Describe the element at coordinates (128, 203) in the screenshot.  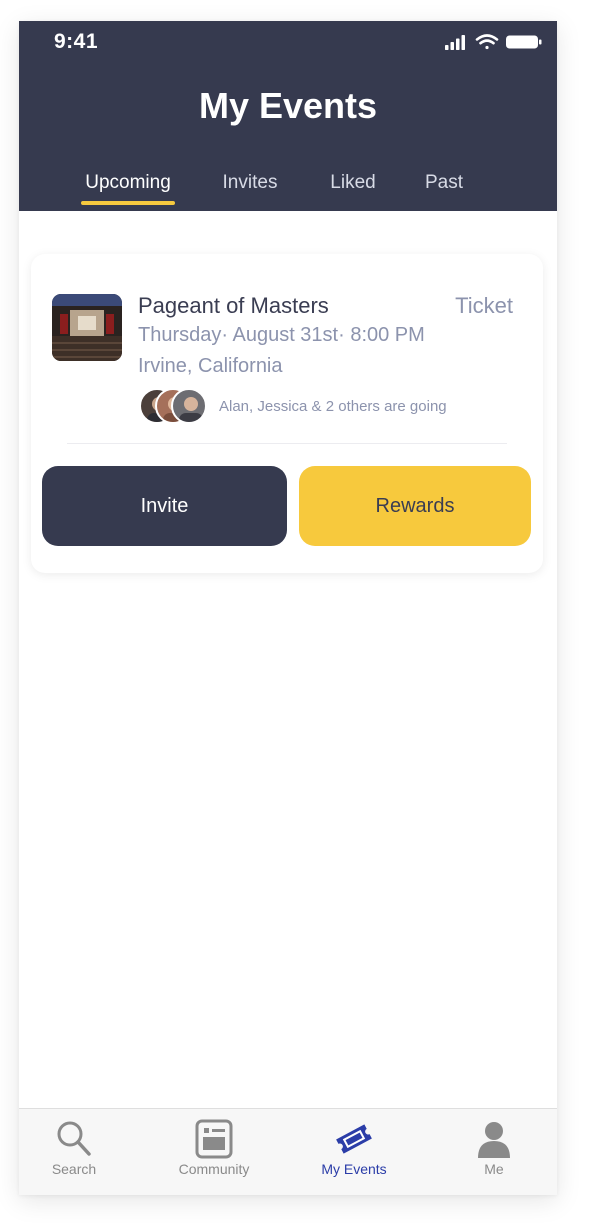
I see `active-tab-indicator` at that location.